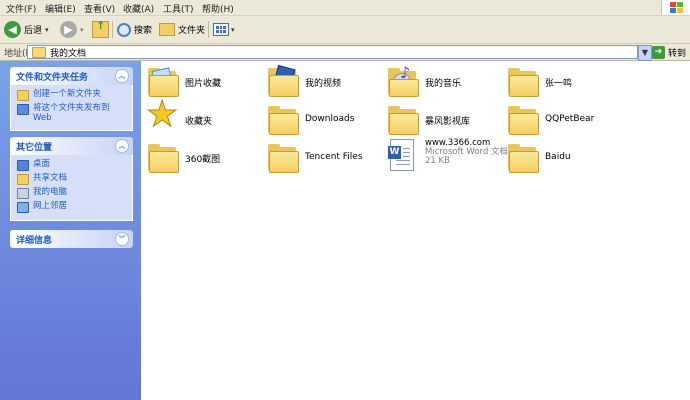  I want to click on file-name: 我的视频, so click(323, 84).